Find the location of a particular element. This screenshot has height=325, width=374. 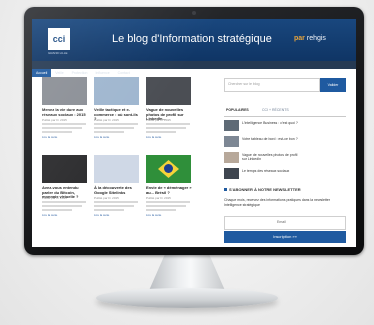

popular-item: Le temps des réseaux sociaux is located at coordinates (285, 175).